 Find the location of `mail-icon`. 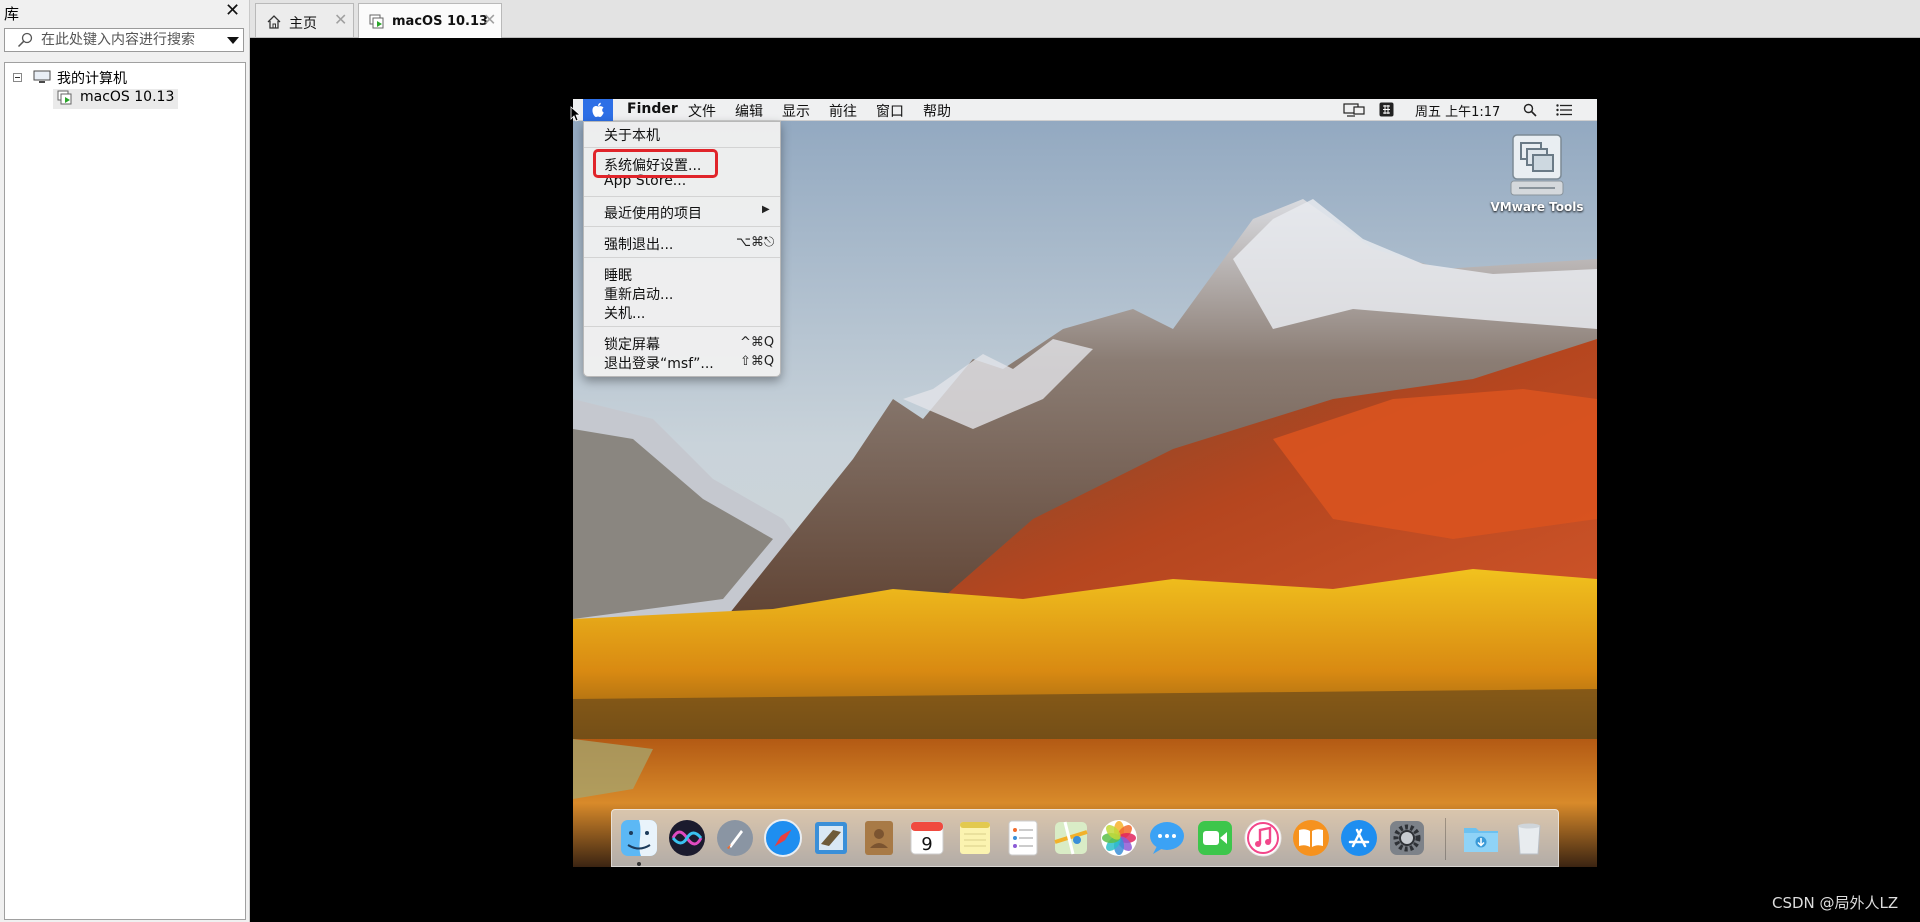

mail-icon is located at coordinates (831, 838).